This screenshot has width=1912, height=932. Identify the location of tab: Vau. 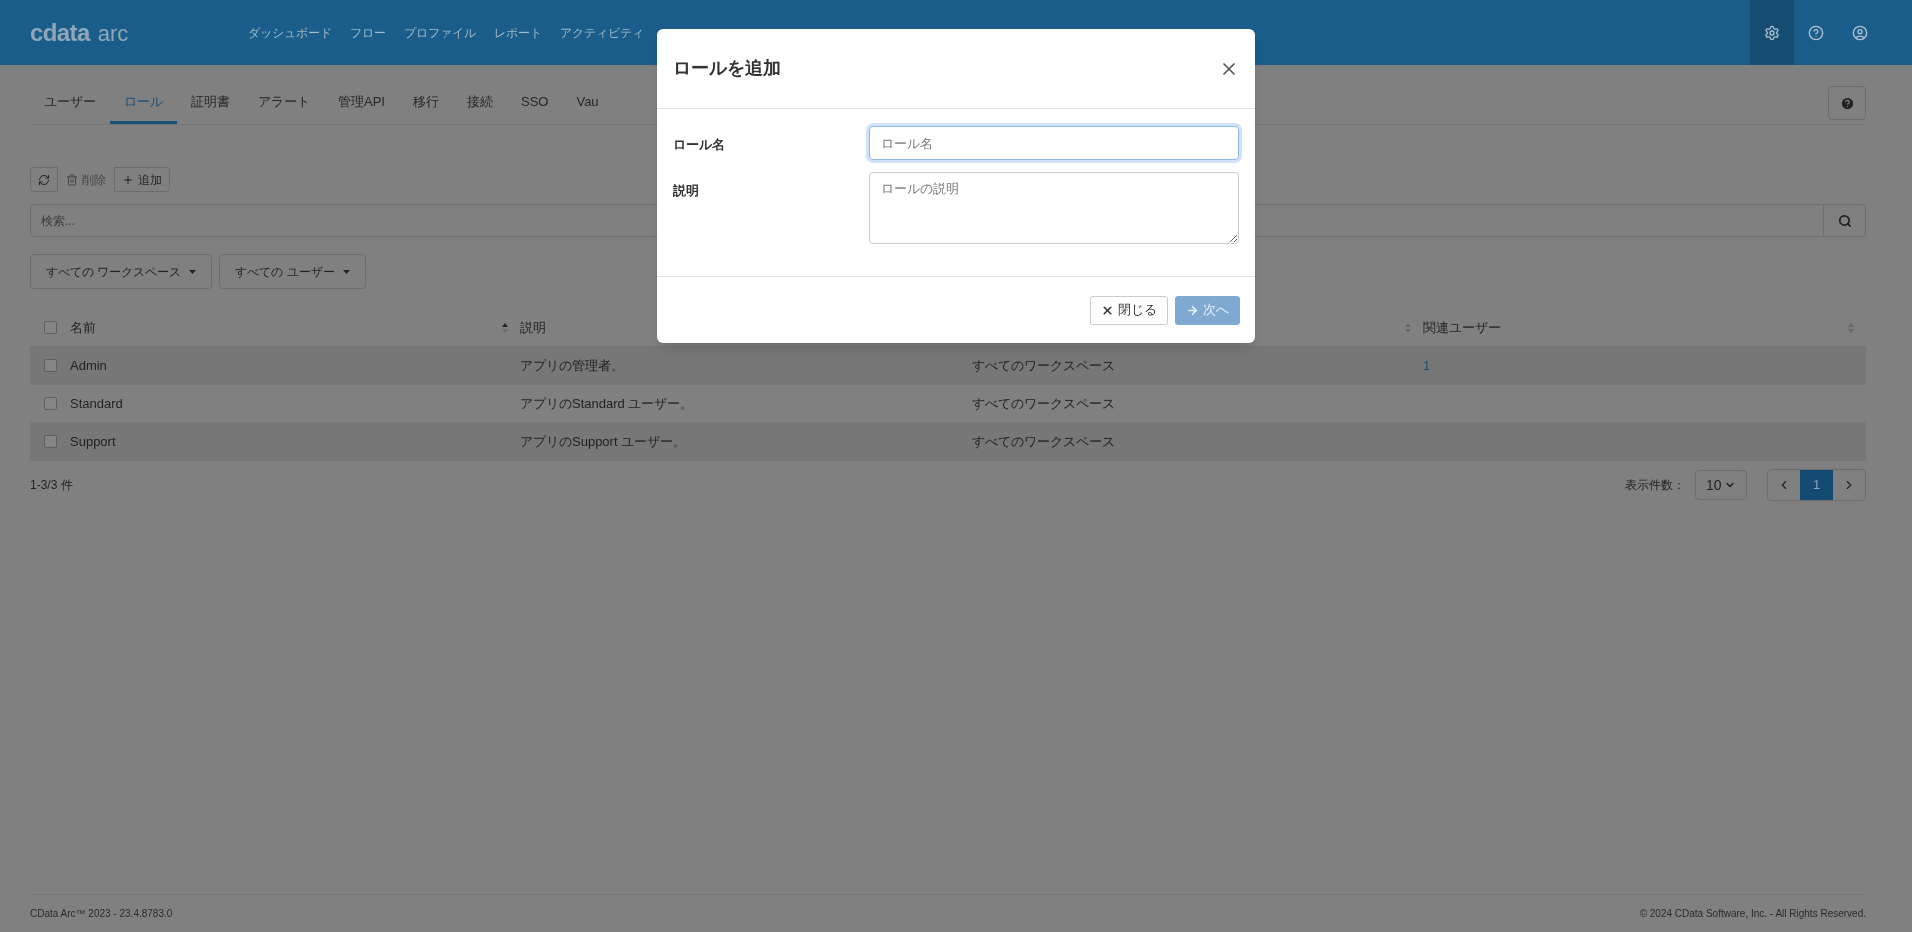
(587, 103).